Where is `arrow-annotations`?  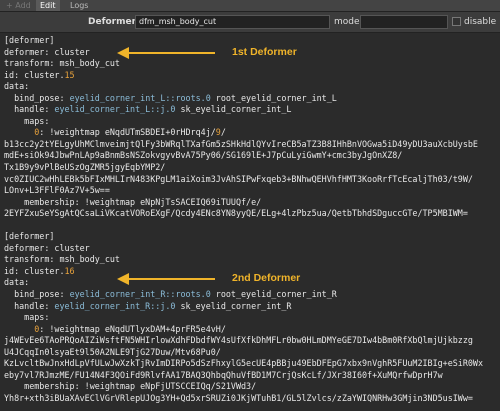 arrow-annotations is located at coordinates (166, 166).